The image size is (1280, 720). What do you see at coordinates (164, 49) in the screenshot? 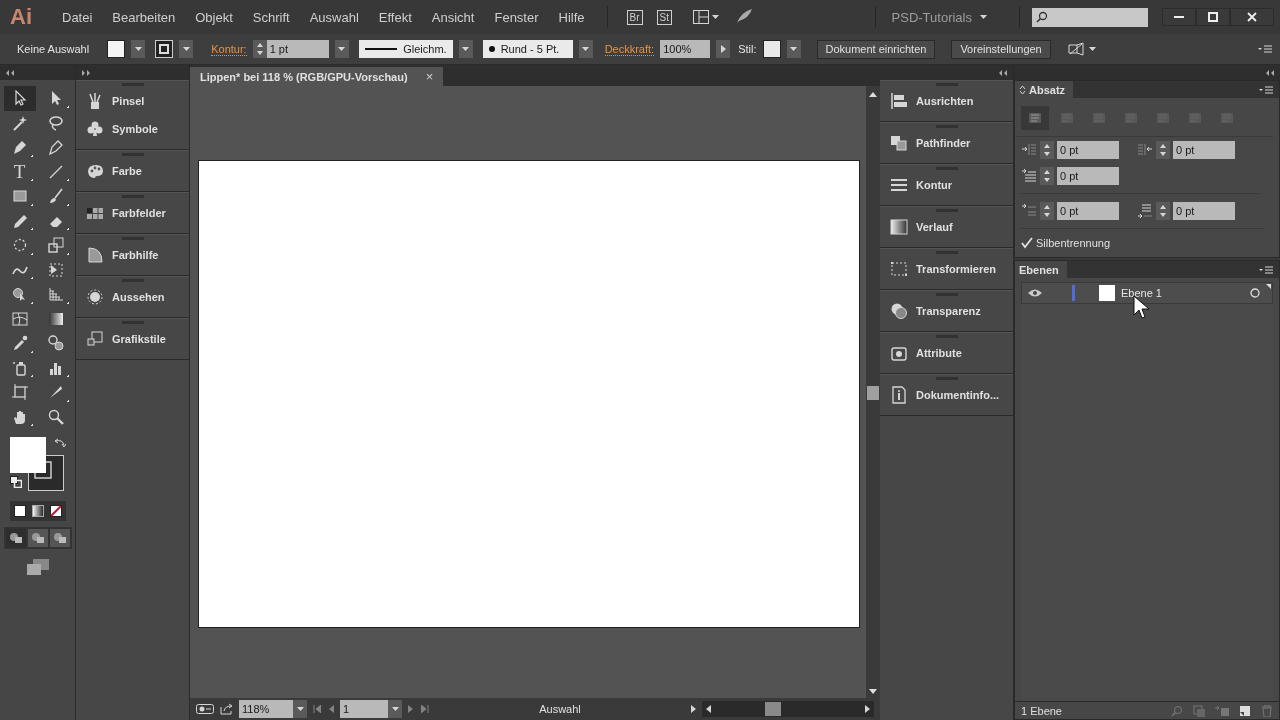
I see `stroke-swatch` at bounding box center [164, 49].